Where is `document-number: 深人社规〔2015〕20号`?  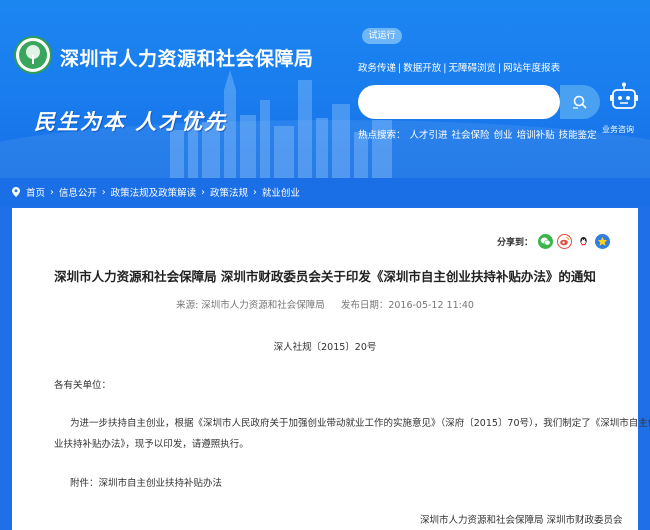 document-number: 深人社规〔2015〕20号 is located at coordinates (325, 347).